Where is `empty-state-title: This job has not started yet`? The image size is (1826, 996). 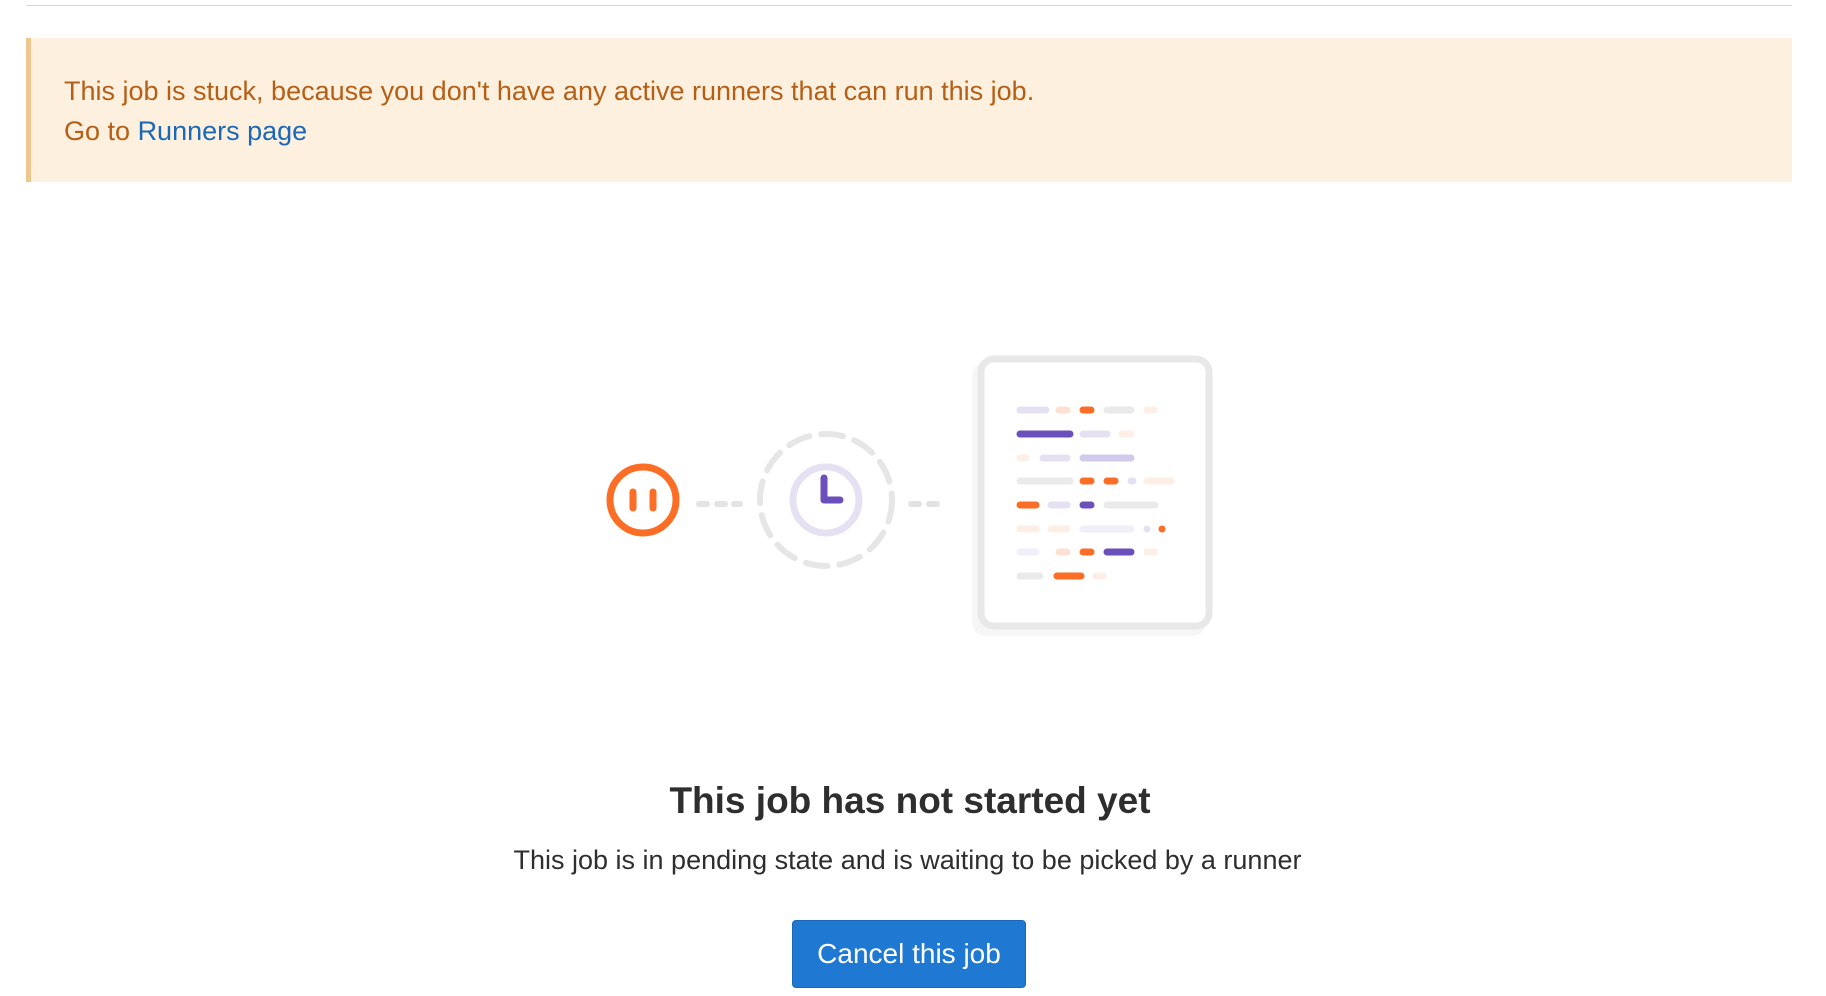
empty-state-title: This job has not started yet is located at coordinates (910, 800).